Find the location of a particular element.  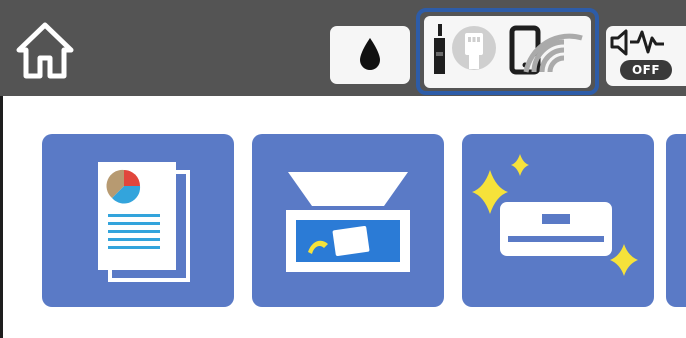

ink-levels-button is located at coordinates (370, 55).